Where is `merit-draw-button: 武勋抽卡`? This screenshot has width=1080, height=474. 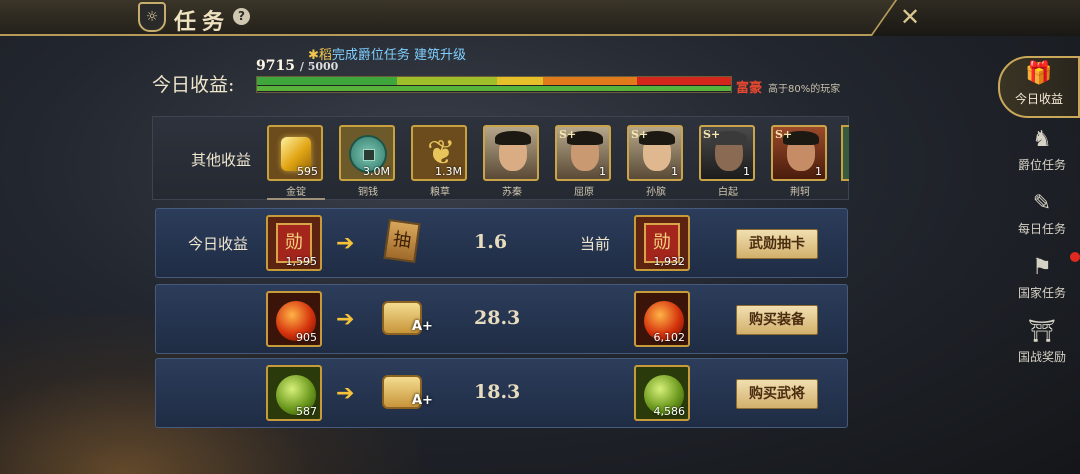
merit-draw-button: 武勋抽卡 is located at coordinates (777, 244).